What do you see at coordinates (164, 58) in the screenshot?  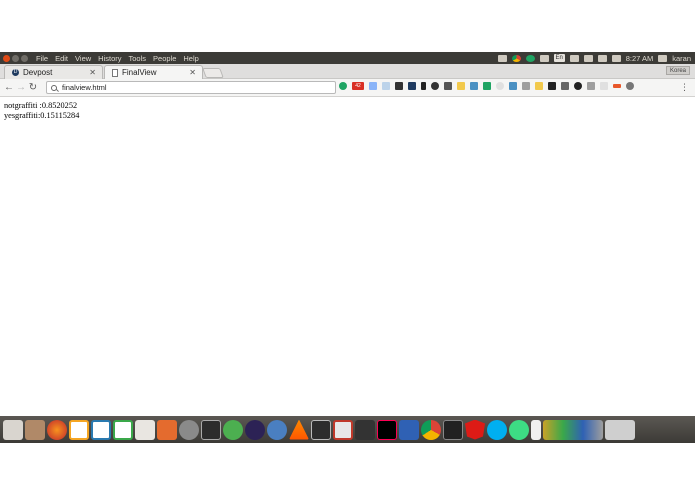 I see `menu-people: People` at bounding box center [164, 58].